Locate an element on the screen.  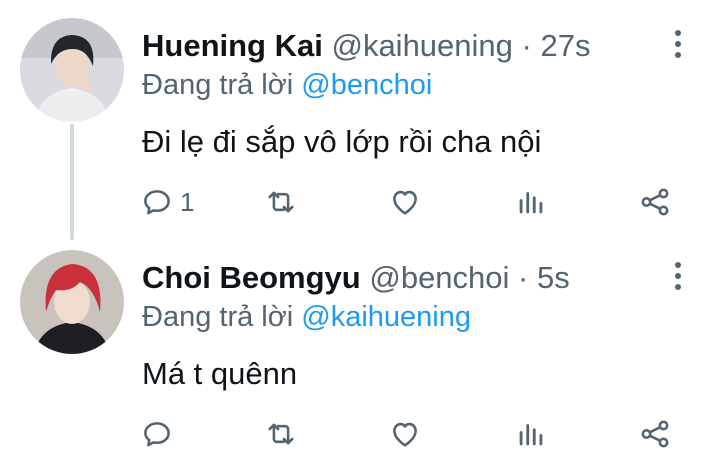
user-handle: @benchoi is located at coordinates (439, 277).